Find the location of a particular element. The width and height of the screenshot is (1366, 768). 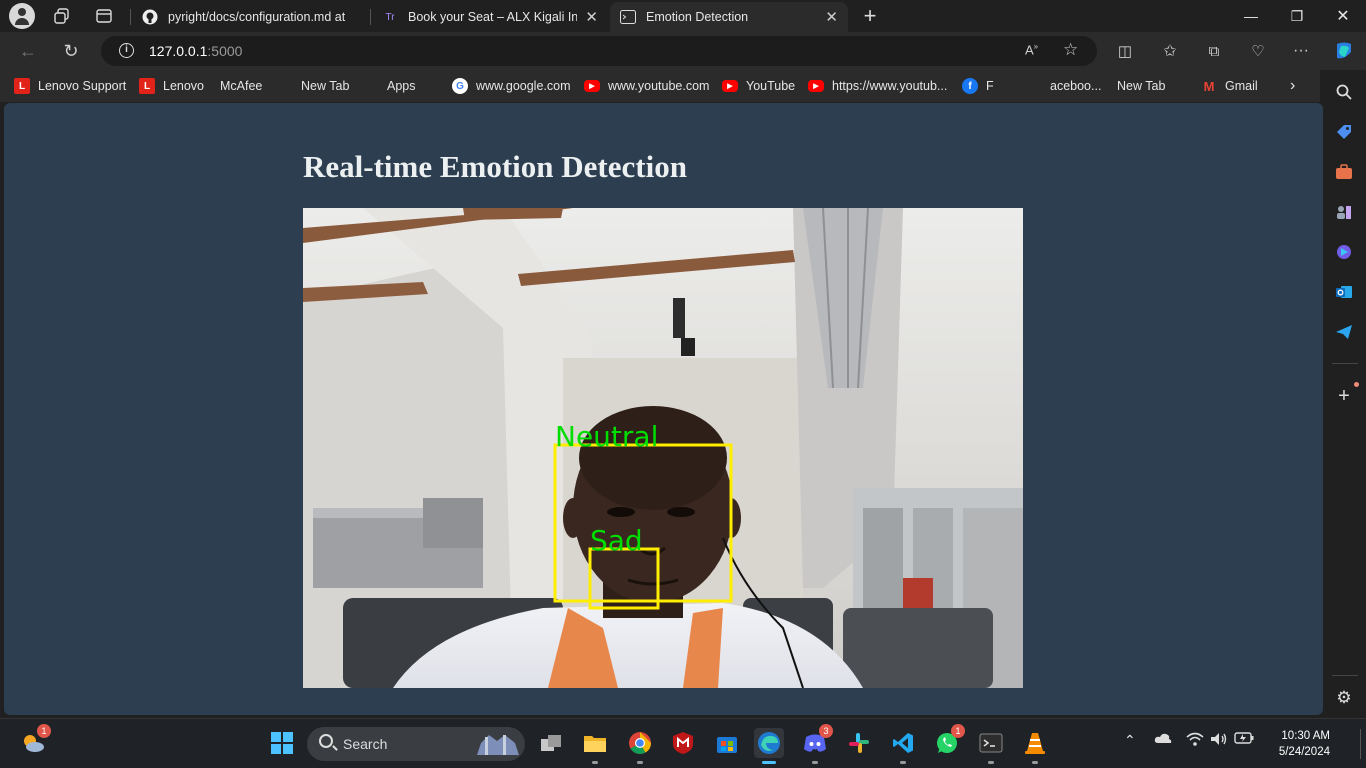

discord-icon: 3 is located at coordinates (816, 744).